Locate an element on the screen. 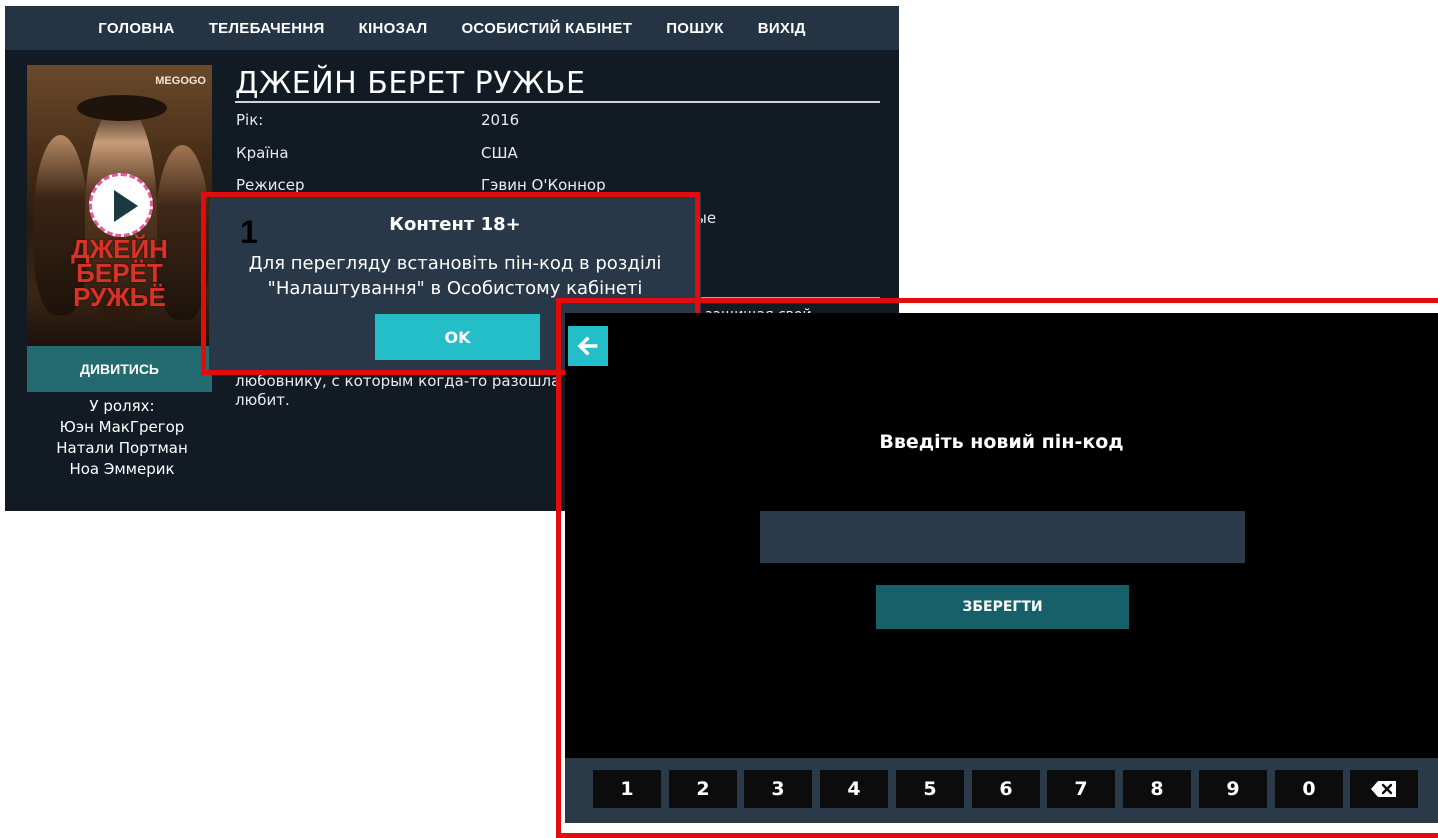  nav-item-search: ПОШУК is located at coordinates (695, 28).